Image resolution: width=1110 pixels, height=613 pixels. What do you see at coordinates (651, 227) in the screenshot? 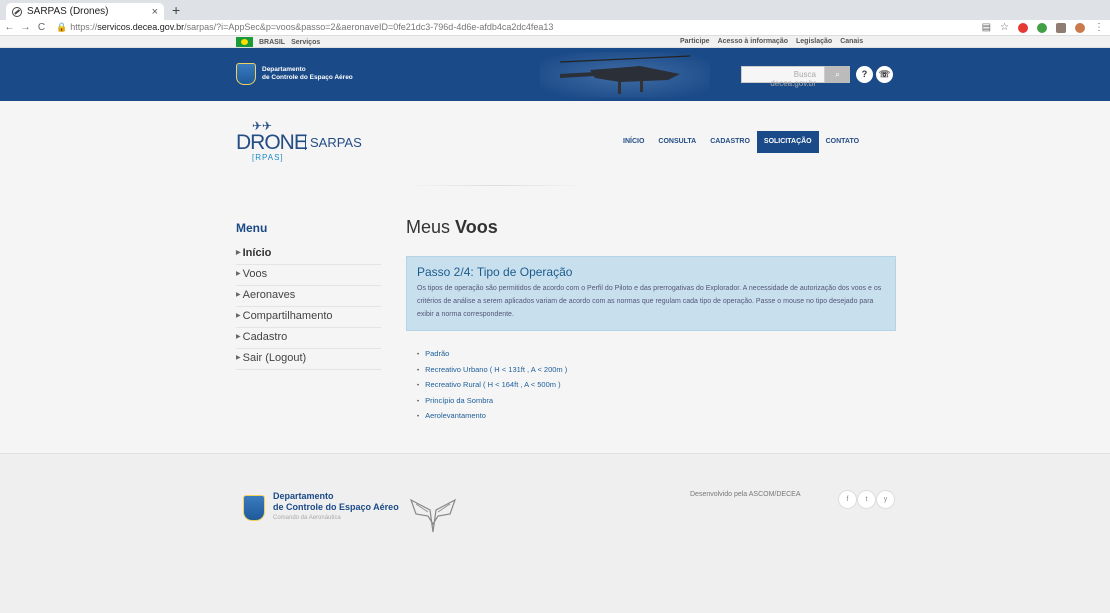
I see `page-title: Meus Voos` at bounding box center [651, 227].